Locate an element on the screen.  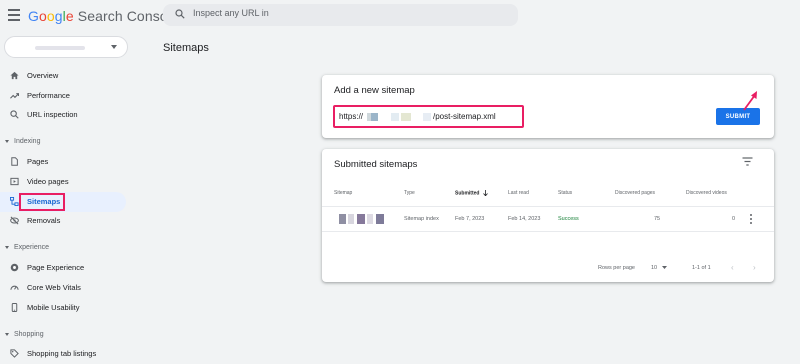
pagination-range: 1-1 of 1 is located at coordinates (701, 268).